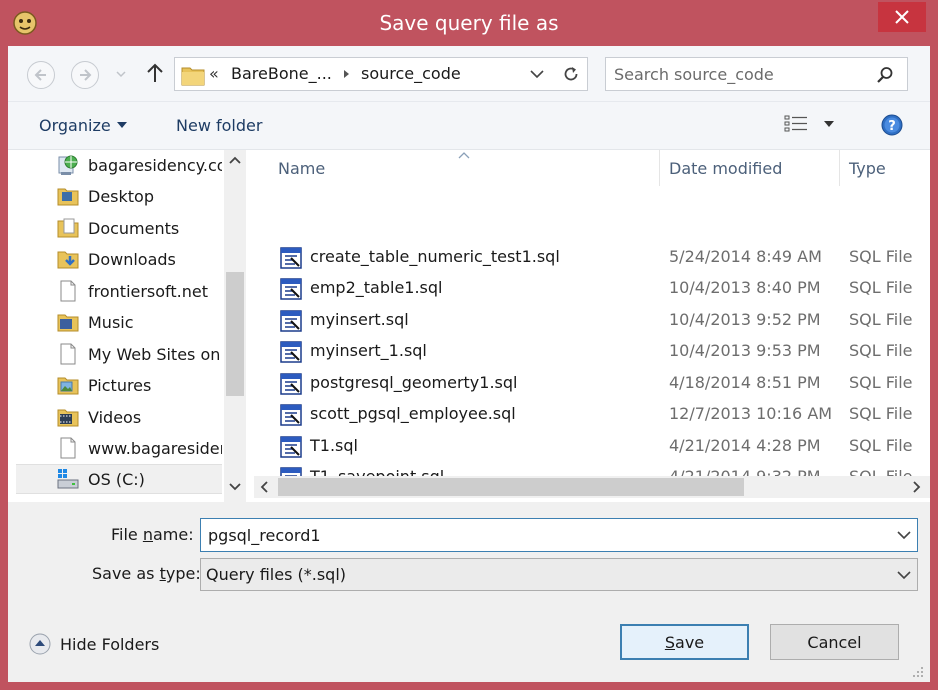 This screenshot has height=690, width=938. I want to click on chevron-up-icon, so click(235, 160).